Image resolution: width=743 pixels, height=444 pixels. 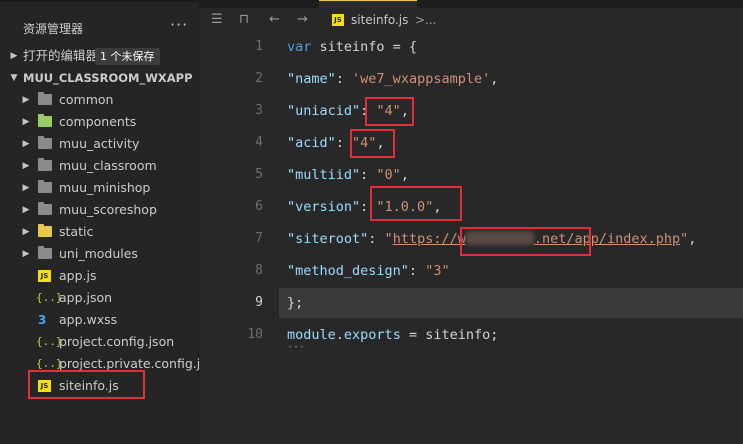 What do you see at coordinates (311, 79) in the screenshot?
I see `property-key: "name"` at bounding box center [311, 79].